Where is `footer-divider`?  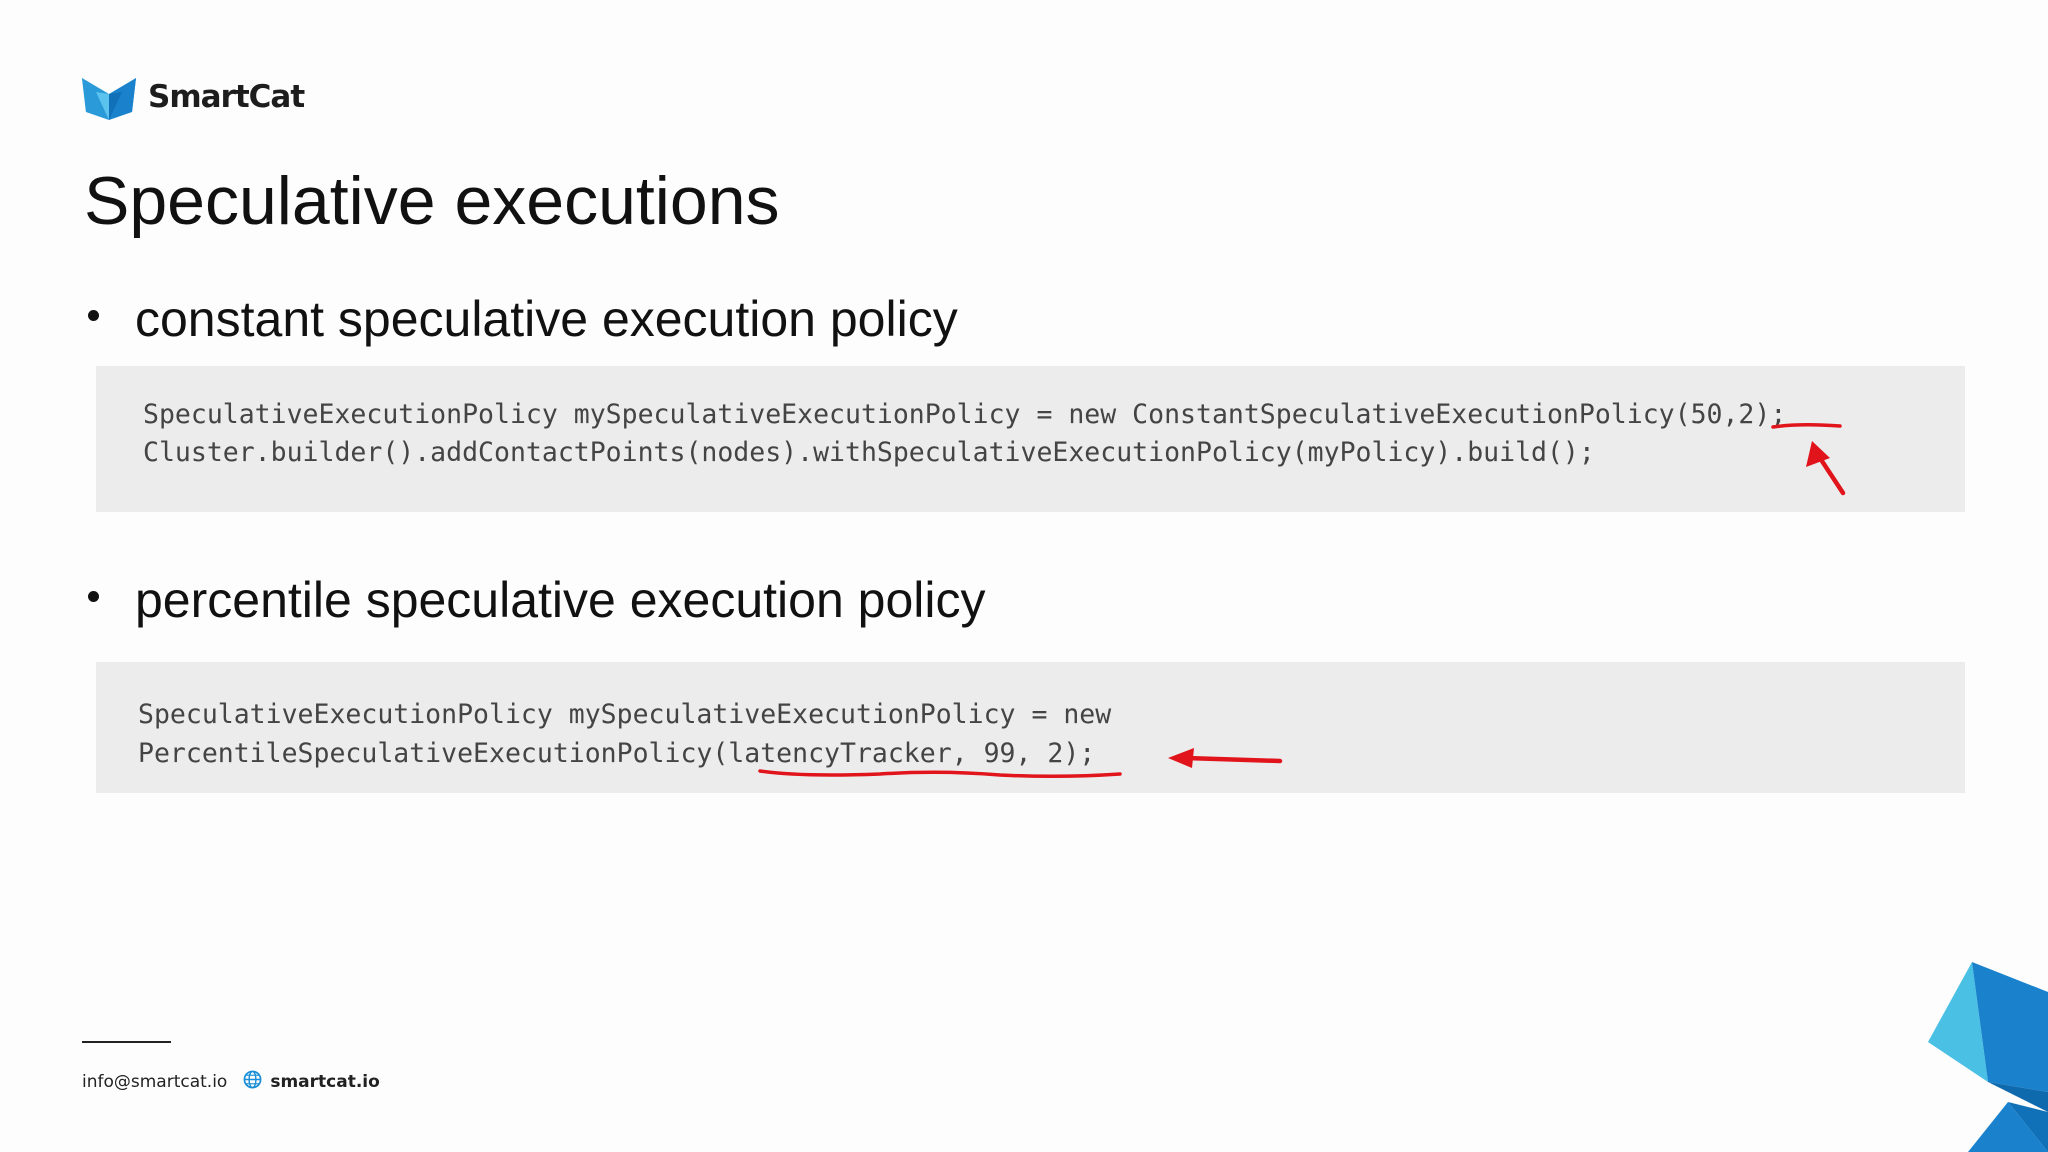
footer-divider is located at coordinates (126, 1042).